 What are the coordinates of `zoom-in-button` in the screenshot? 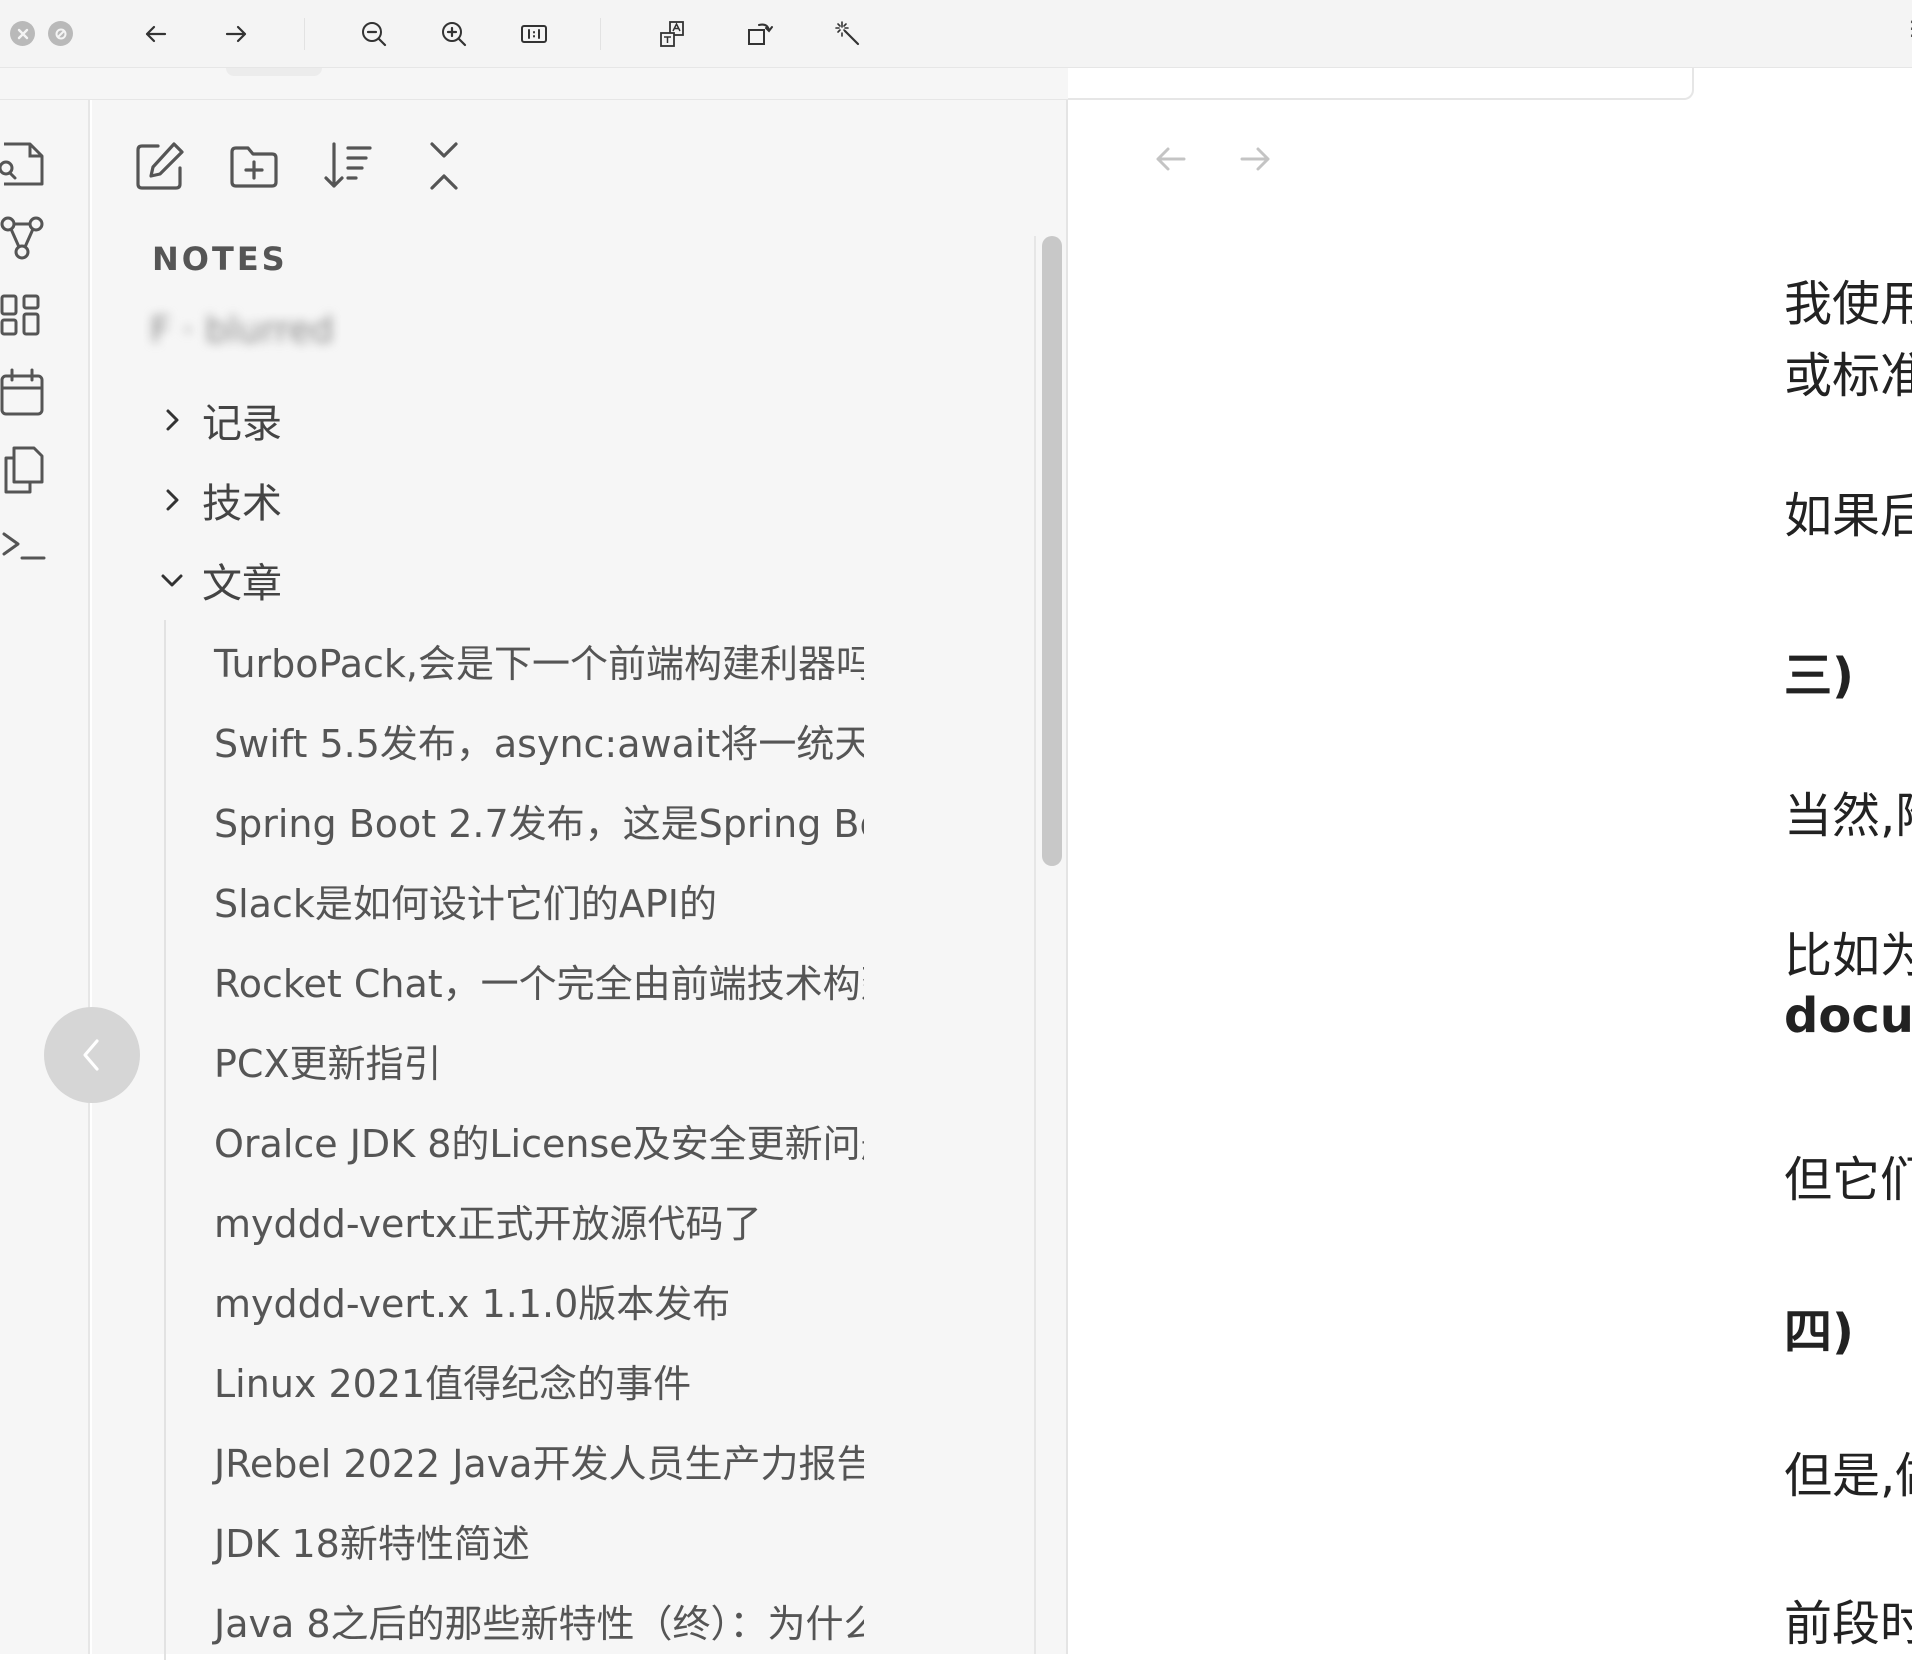 It's located at (454, 34).